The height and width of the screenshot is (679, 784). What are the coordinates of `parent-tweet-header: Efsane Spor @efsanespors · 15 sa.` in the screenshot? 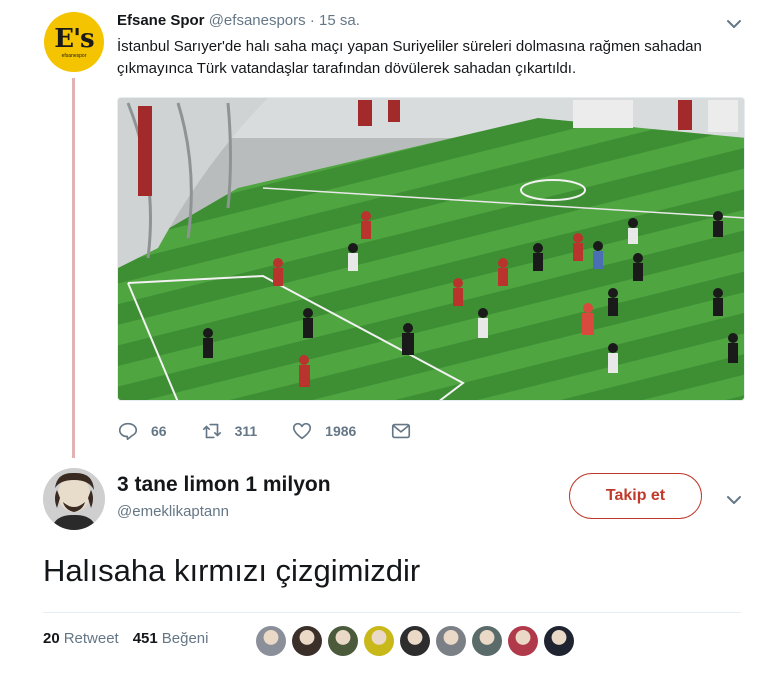 It's located at (238, 20).